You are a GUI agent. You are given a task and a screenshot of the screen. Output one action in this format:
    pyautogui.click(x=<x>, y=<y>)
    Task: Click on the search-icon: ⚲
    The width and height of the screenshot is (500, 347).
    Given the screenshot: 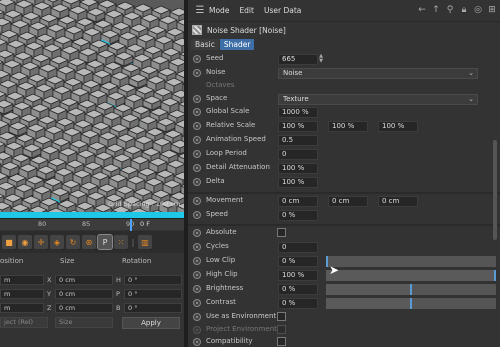 What is the action you would take?
    pyautogui.click(x=450, y=10)
    